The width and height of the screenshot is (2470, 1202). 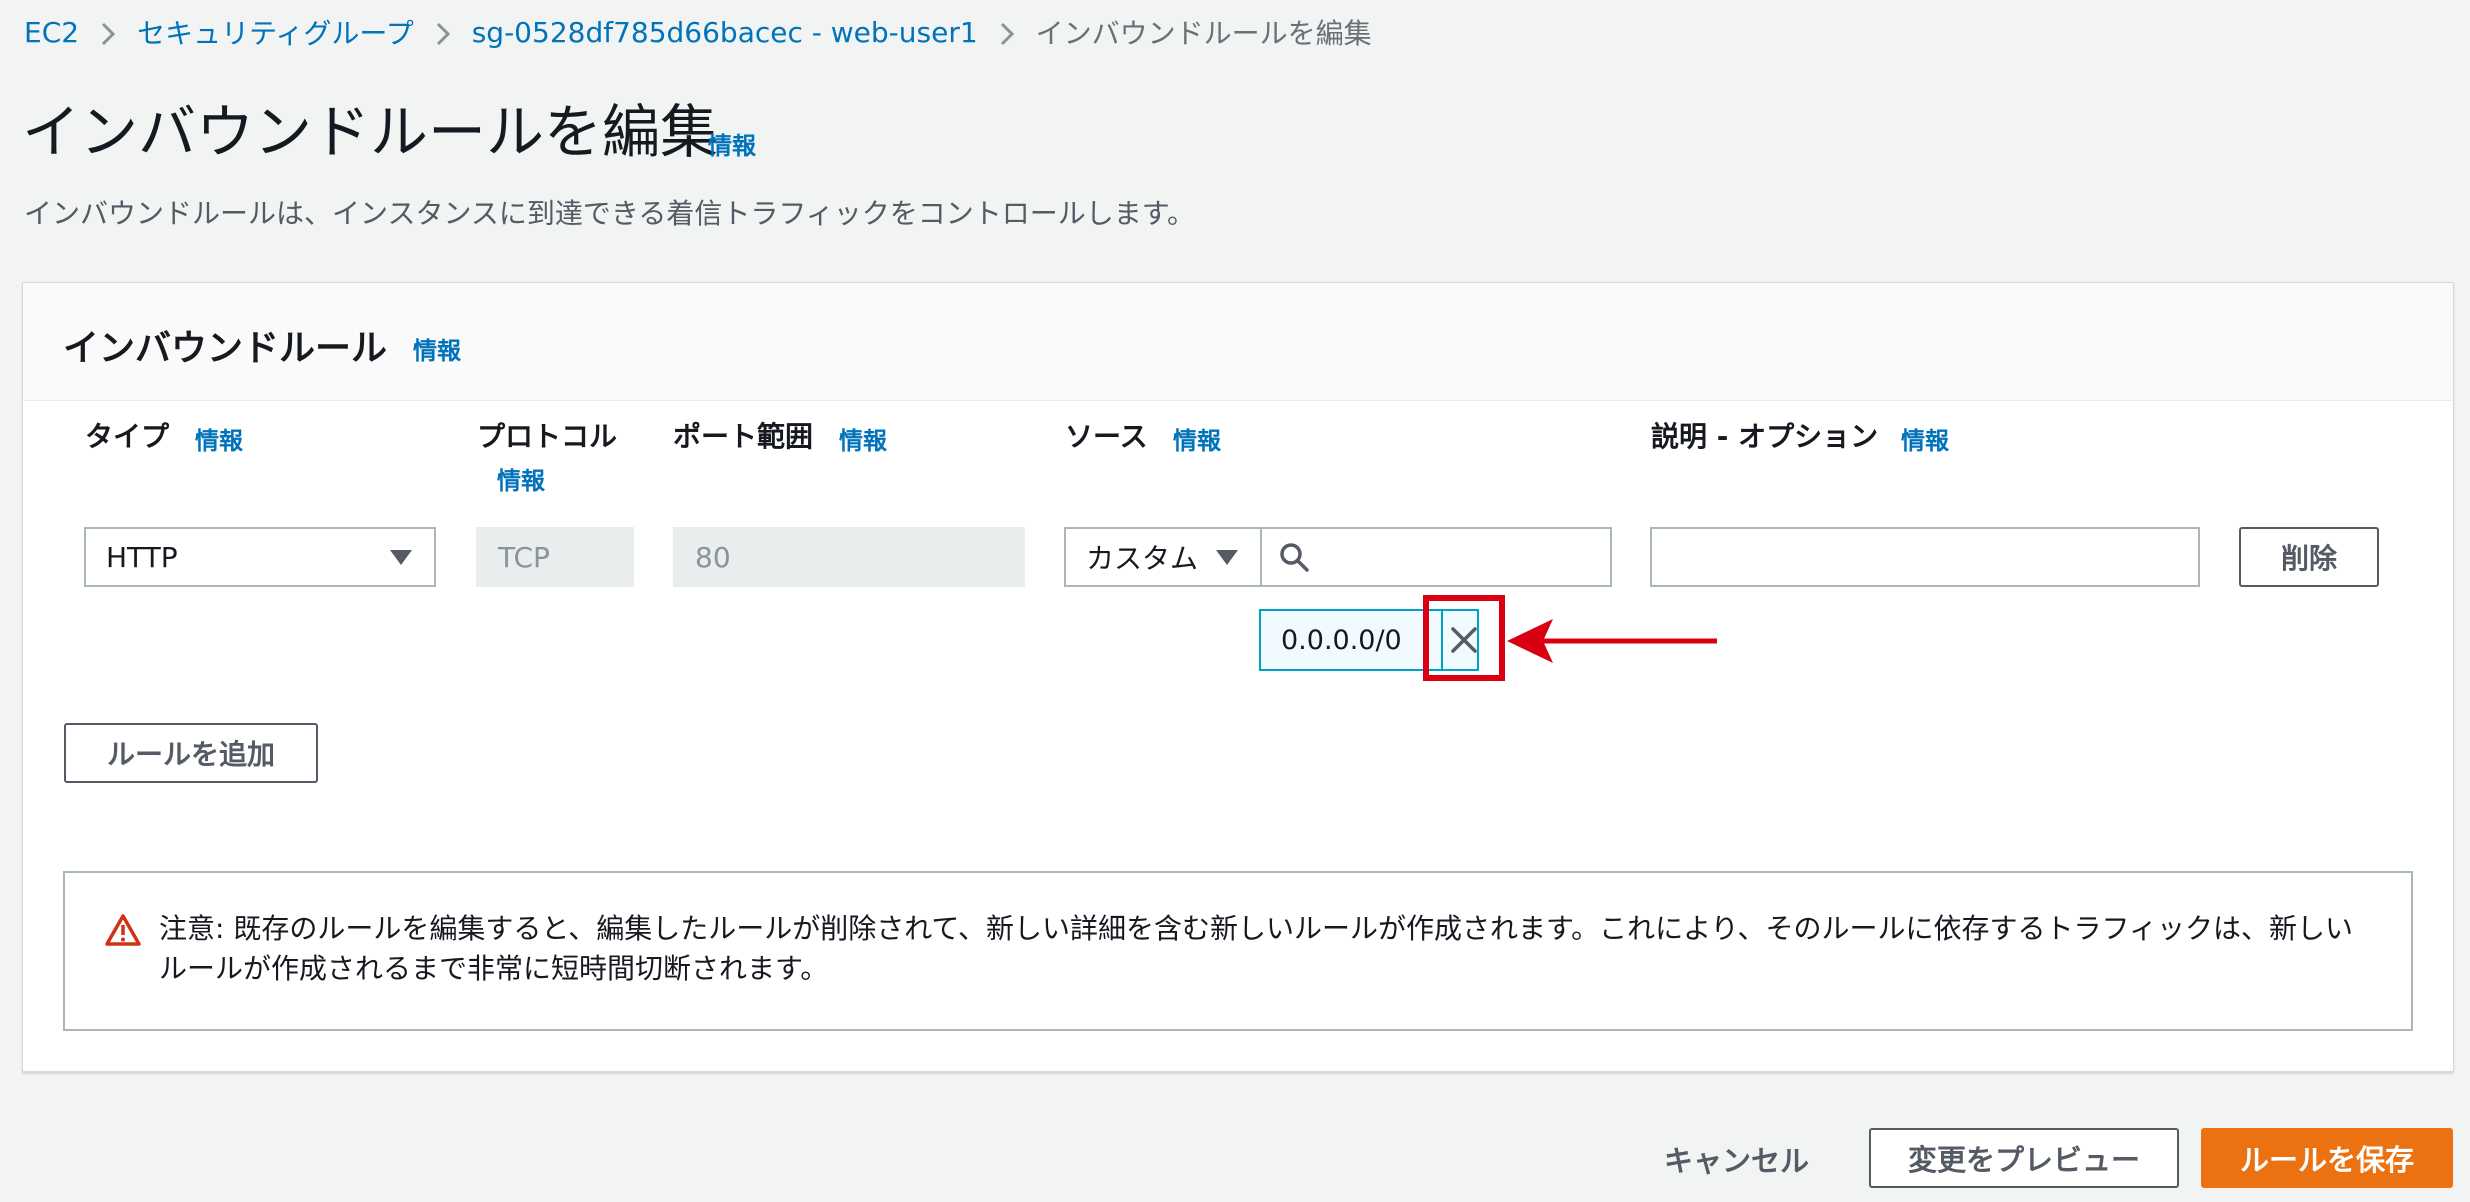 What do you see at coordinates (1925, 438) in the screenshot?
I see `description-info-link: 情報` at bounding box center [1925, 438].